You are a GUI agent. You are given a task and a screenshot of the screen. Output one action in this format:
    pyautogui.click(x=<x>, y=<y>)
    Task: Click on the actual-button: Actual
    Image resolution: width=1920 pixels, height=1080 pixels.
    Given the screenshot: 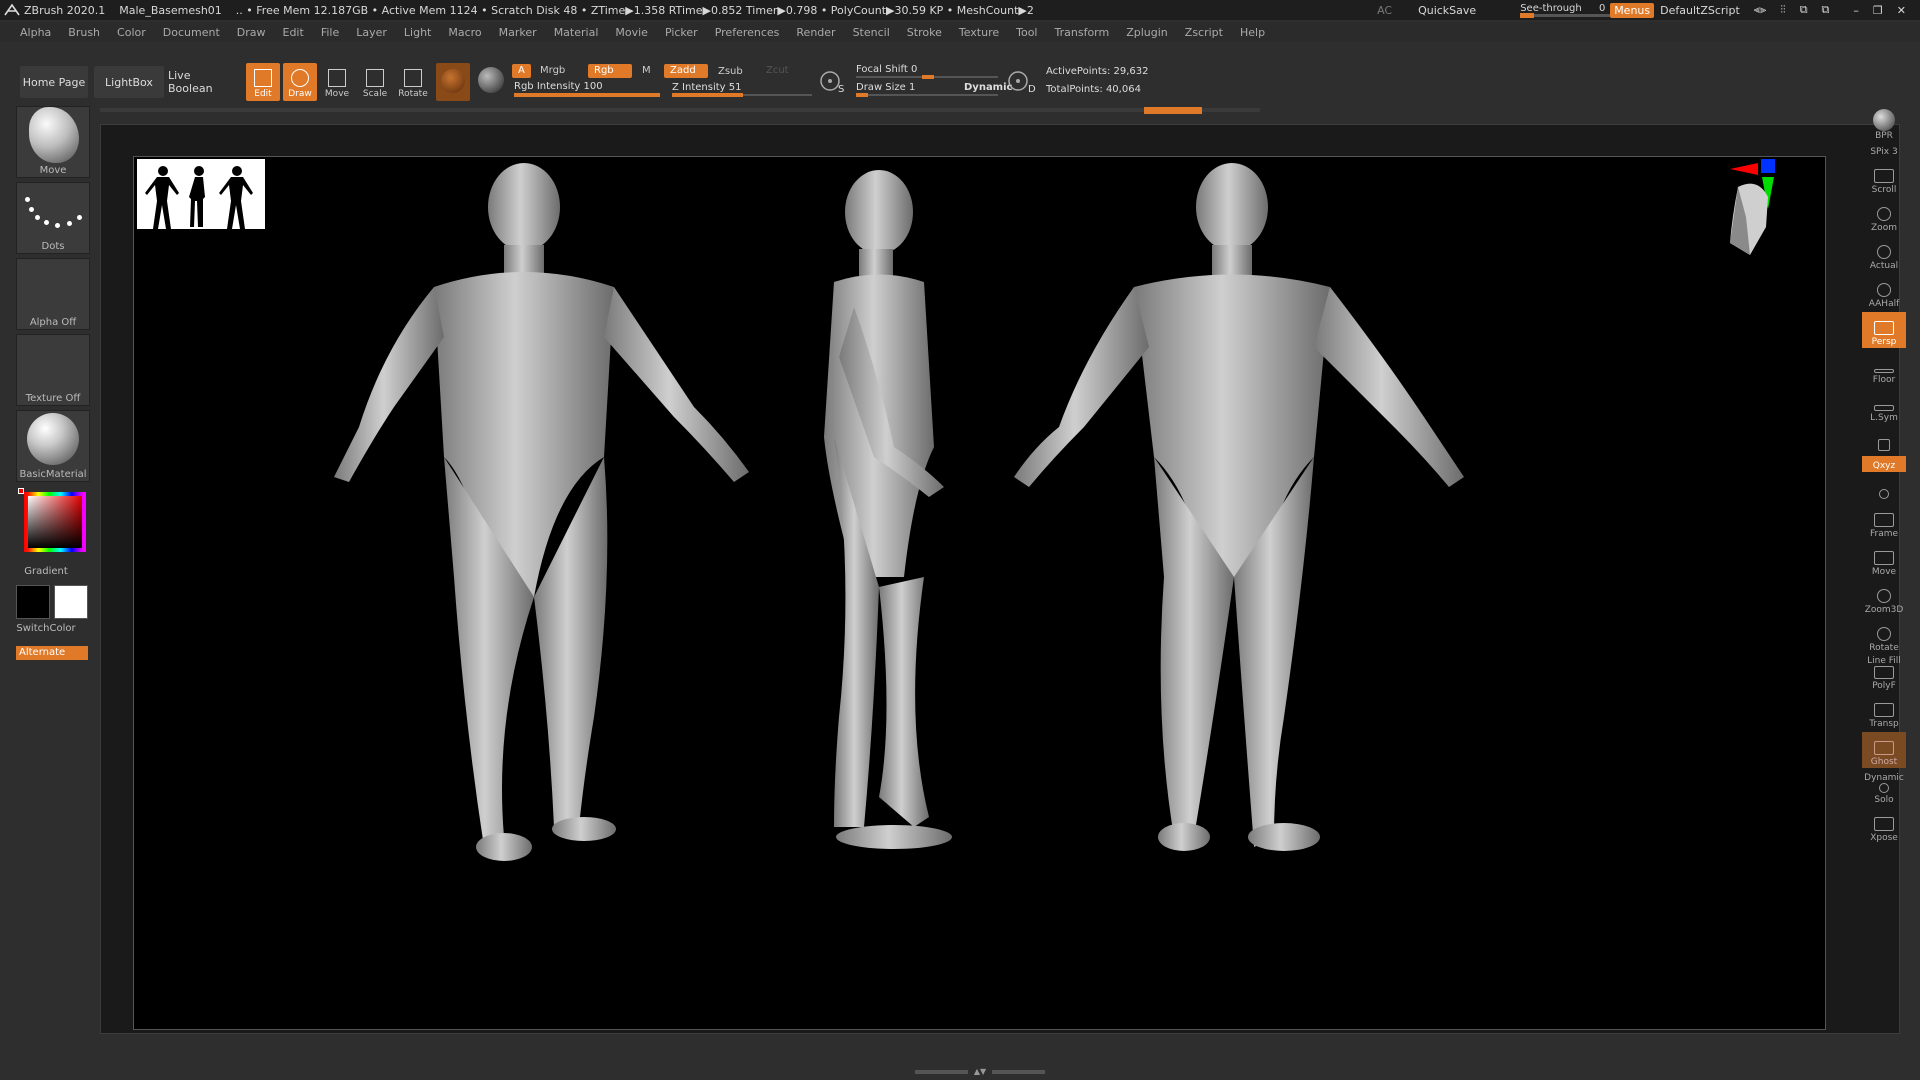 What is the action you would take?
    pyautogui.click(x=1884, y=254)
    